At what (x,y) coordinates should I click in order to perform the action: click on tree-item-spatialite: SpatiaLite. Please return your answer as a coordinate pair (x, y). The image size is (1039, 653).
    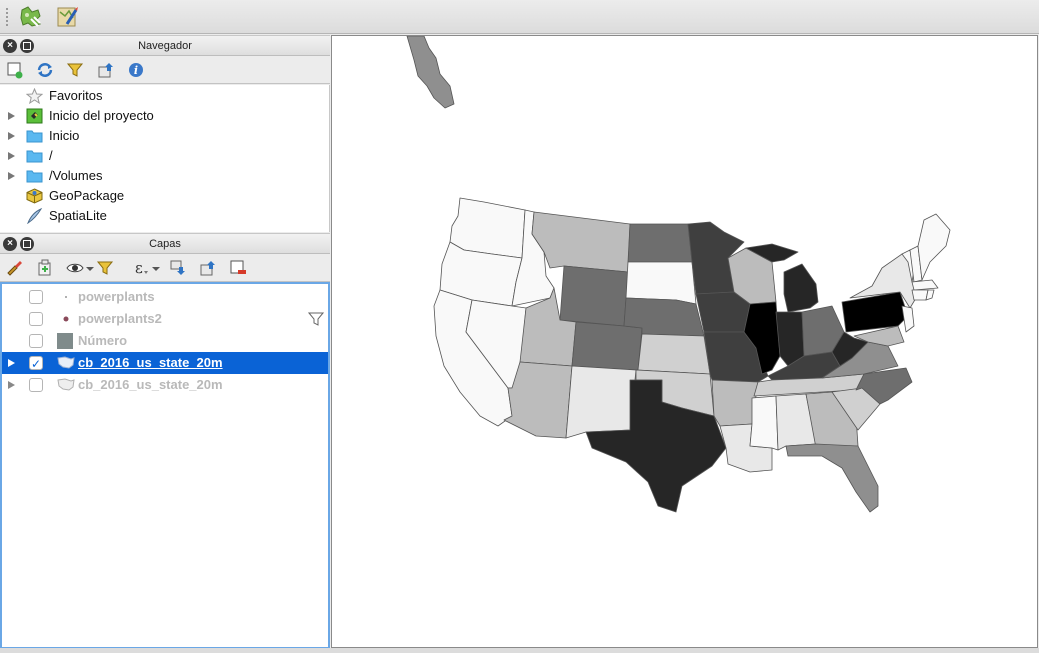
    Looking at the image, I should click on (164, 216).